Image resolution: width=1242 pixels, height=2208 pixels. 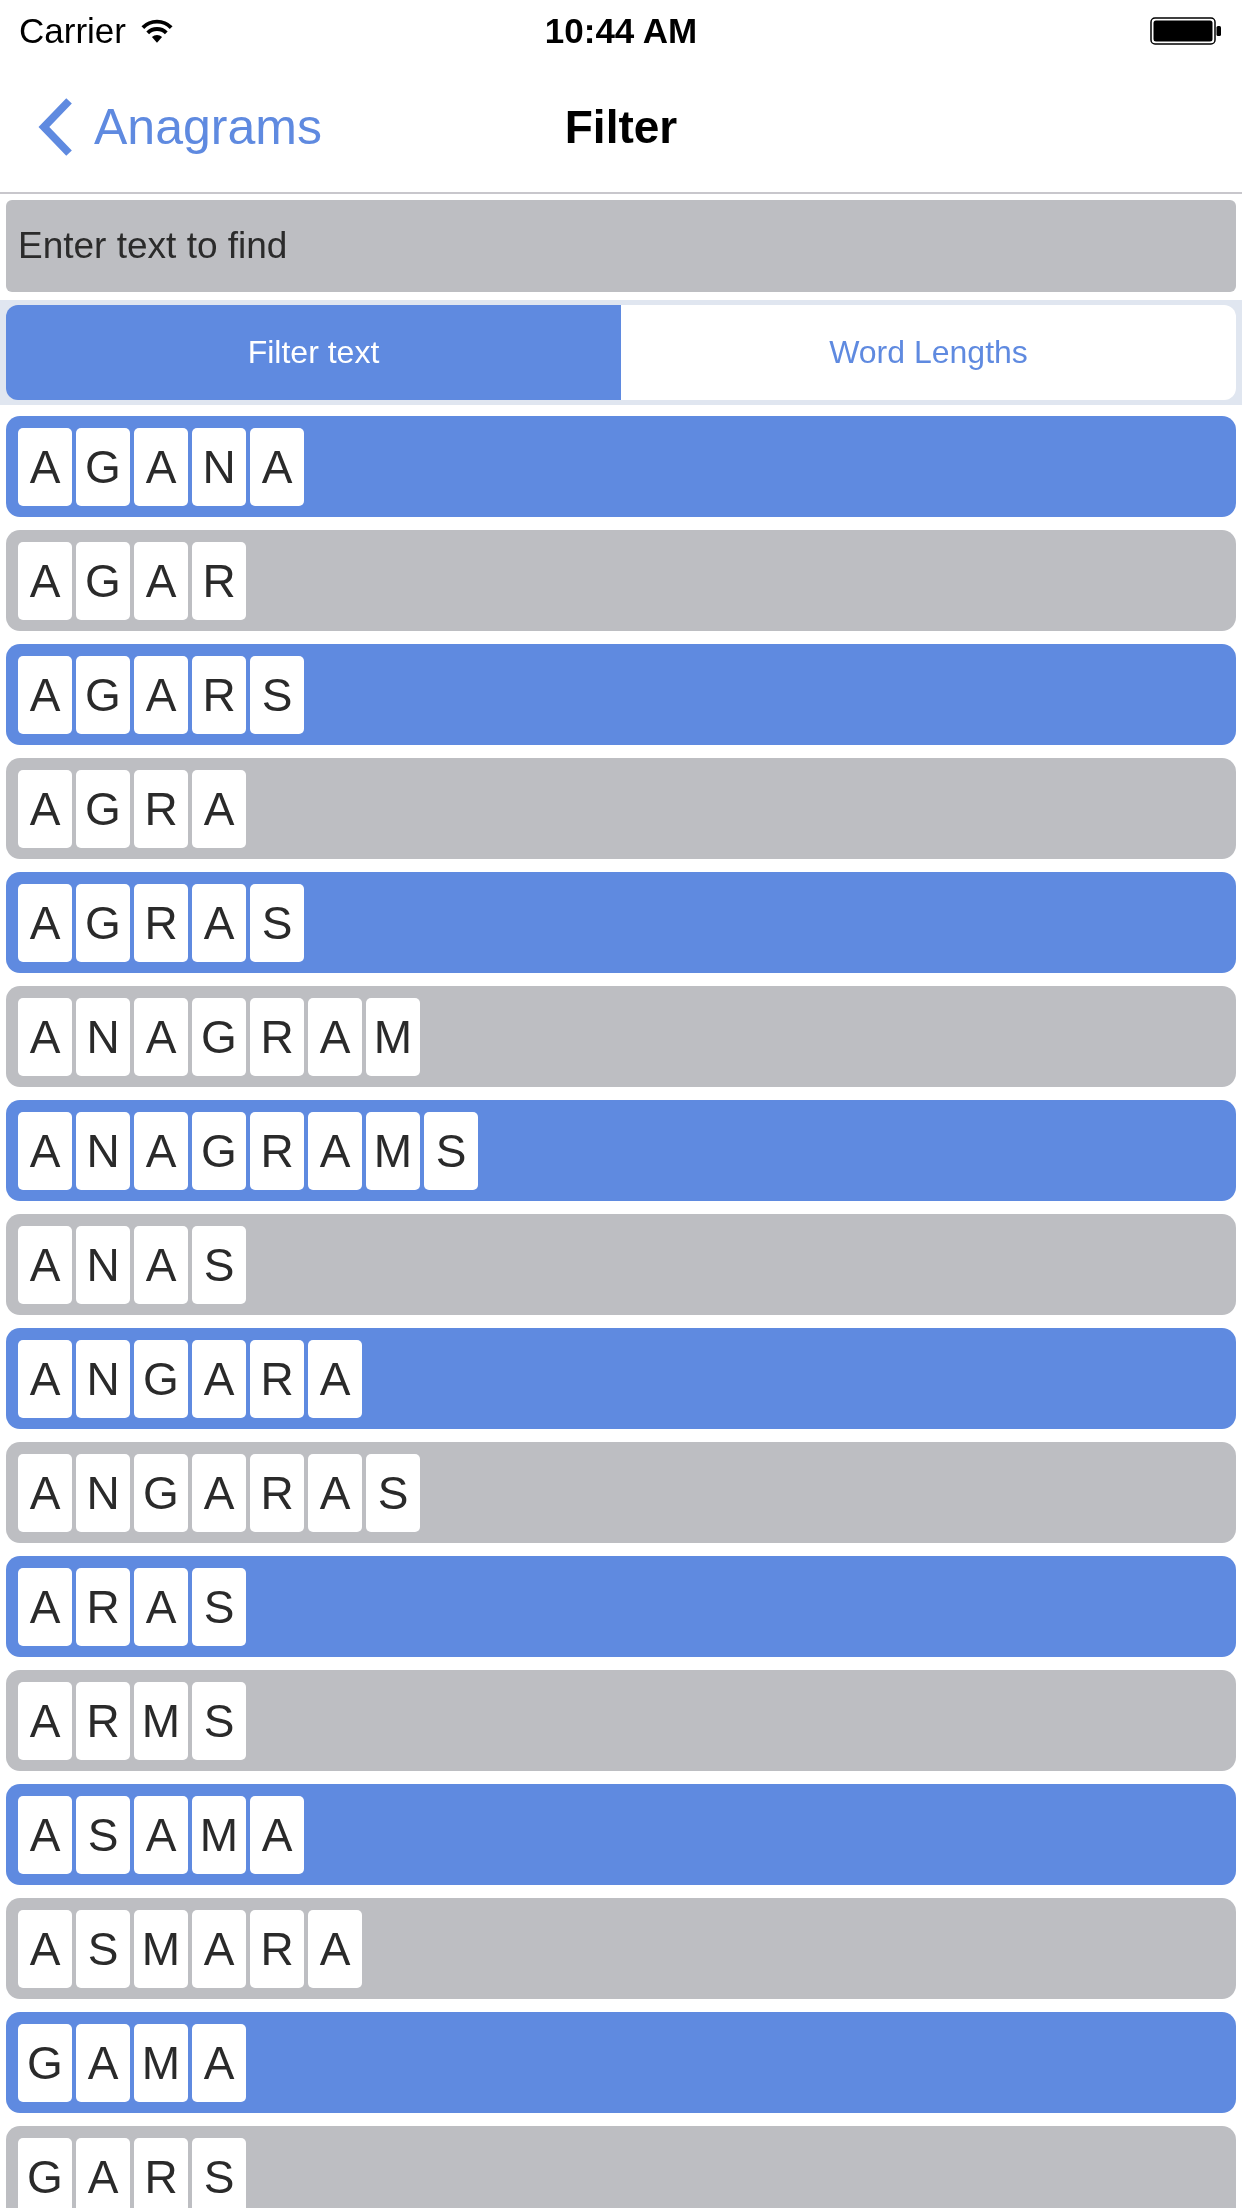 What do you see at coordinates (621, 1834) in the screenshot?
I see `word-row: A S A M A` at bounding box center [621, 1834].